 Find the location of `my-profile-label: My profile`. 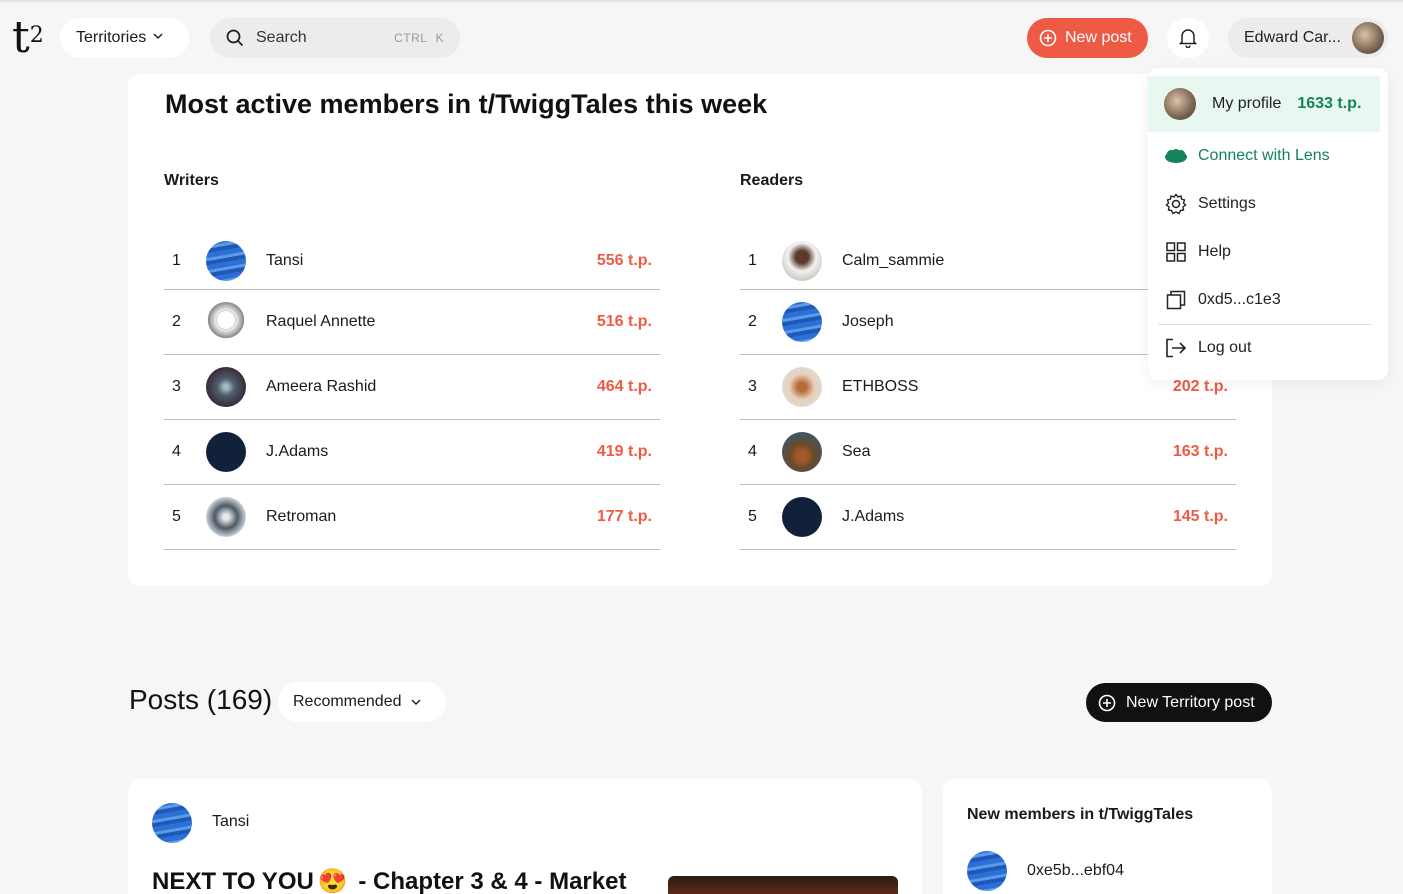

my-profile-label: My profile is located at coordinates (1247, 103).